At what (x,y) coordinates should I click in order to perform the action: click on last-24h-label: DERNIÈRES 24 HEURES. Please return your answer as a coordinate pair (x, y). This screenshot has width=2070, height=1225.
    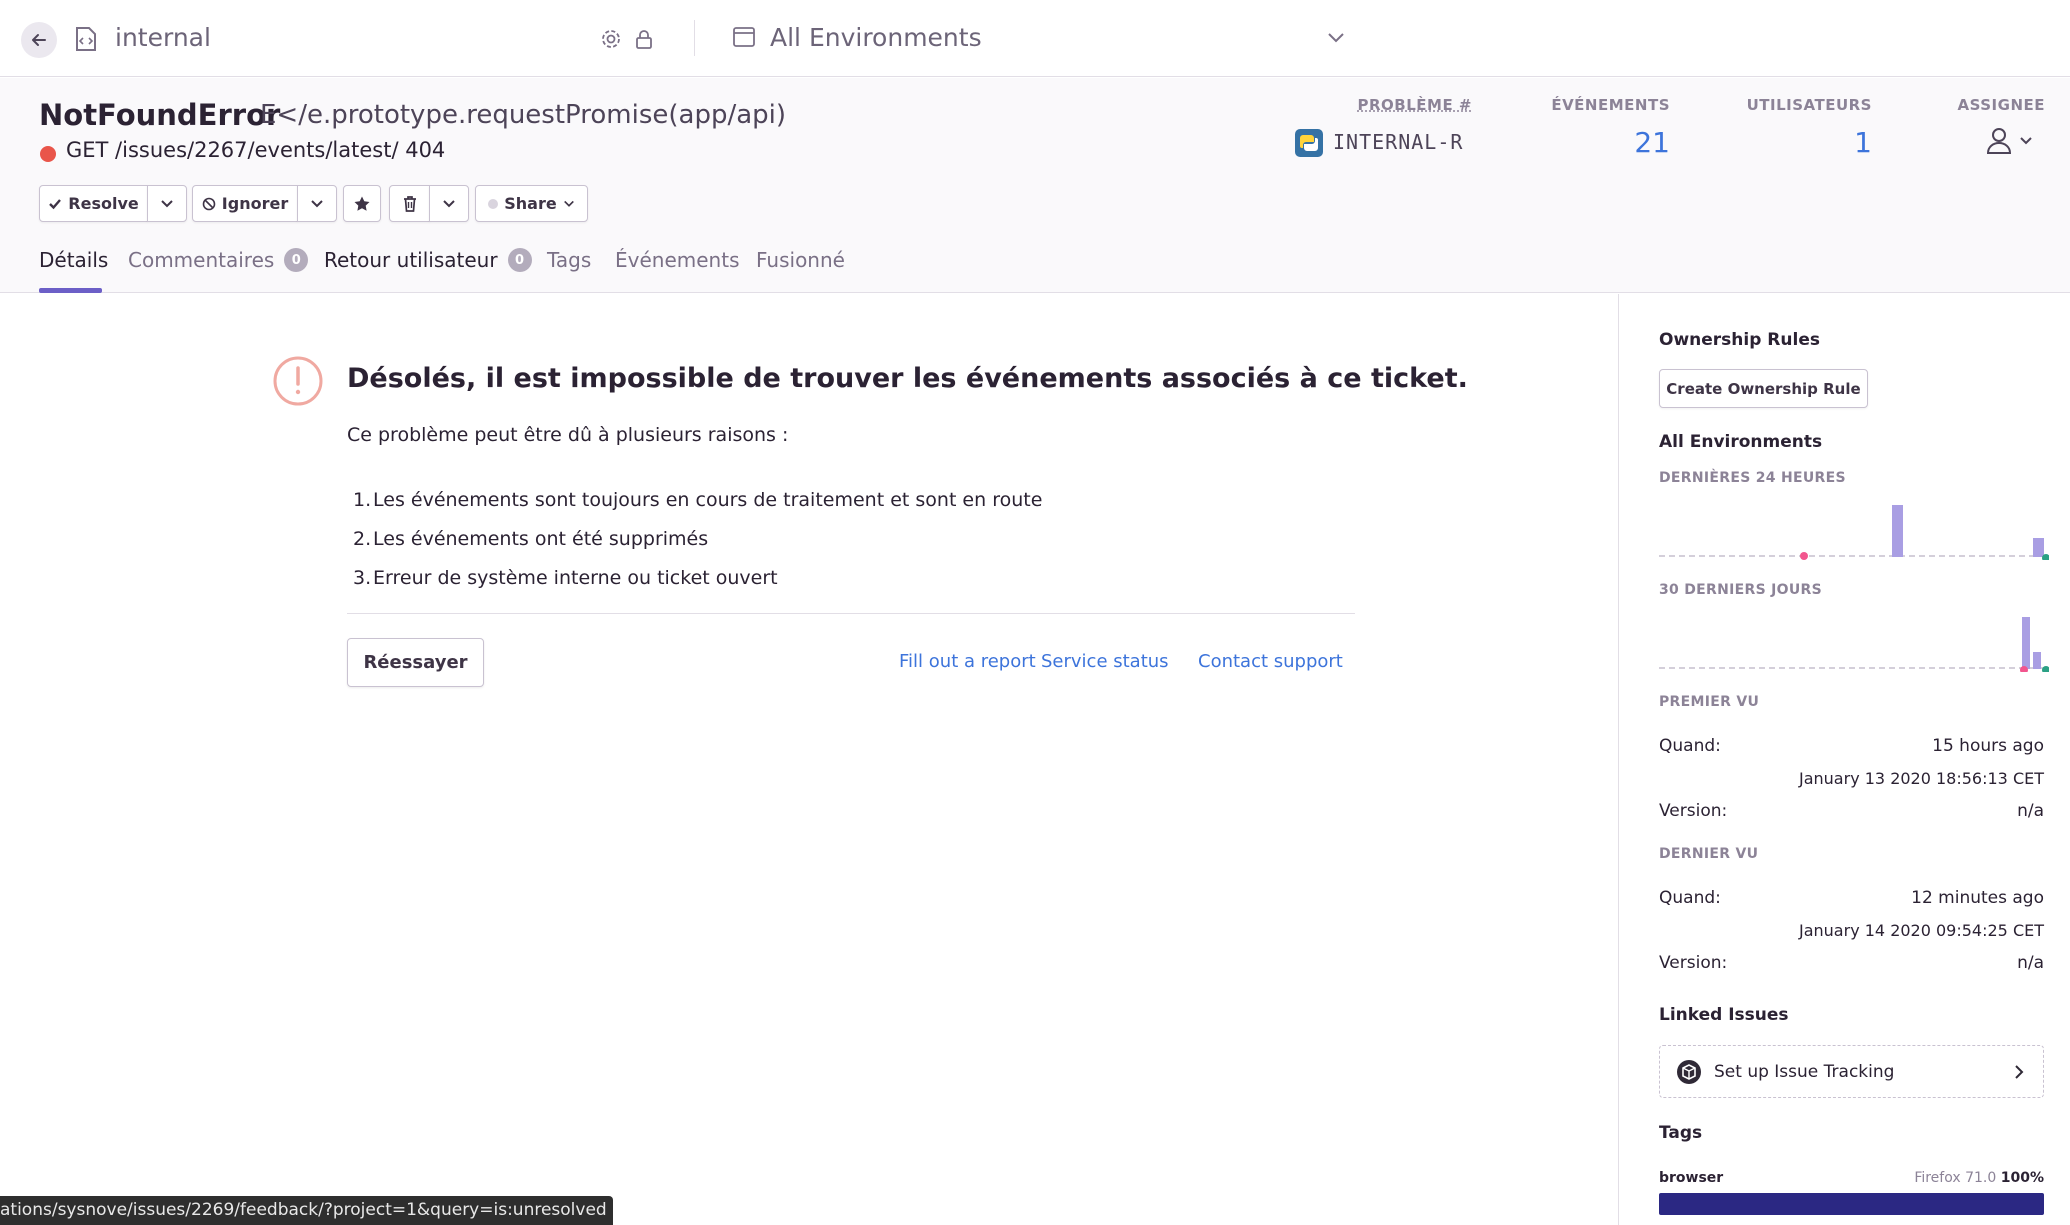
    Looking at the image, I should click on (1752, 478).